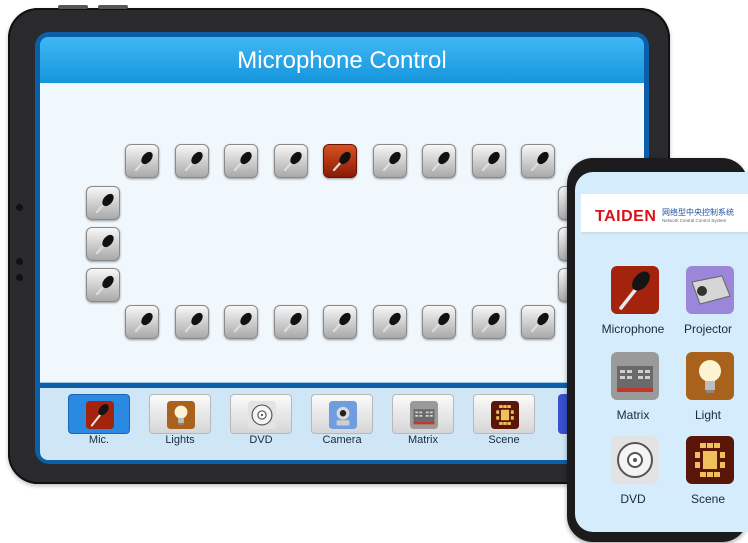 This screenshot has height=543, width=748. I want to click on dock-label: DVD, so click(261, 440).